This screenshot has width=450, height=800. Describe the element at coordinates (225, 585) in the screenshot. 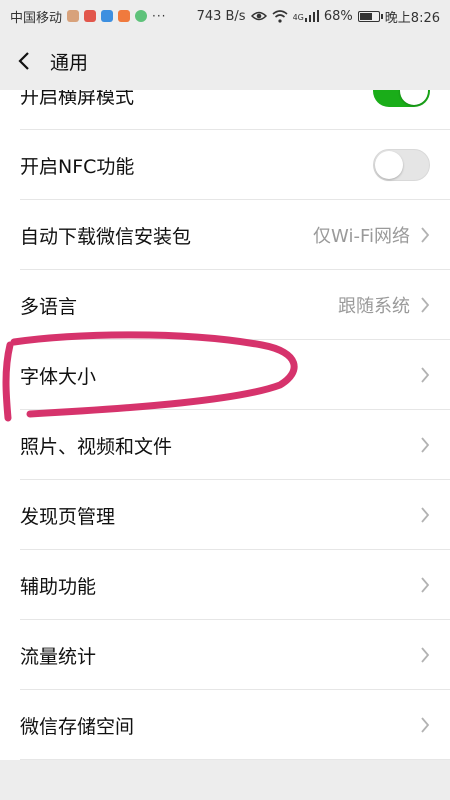

I see `setting-accessibility: 辅助功能` at that location.